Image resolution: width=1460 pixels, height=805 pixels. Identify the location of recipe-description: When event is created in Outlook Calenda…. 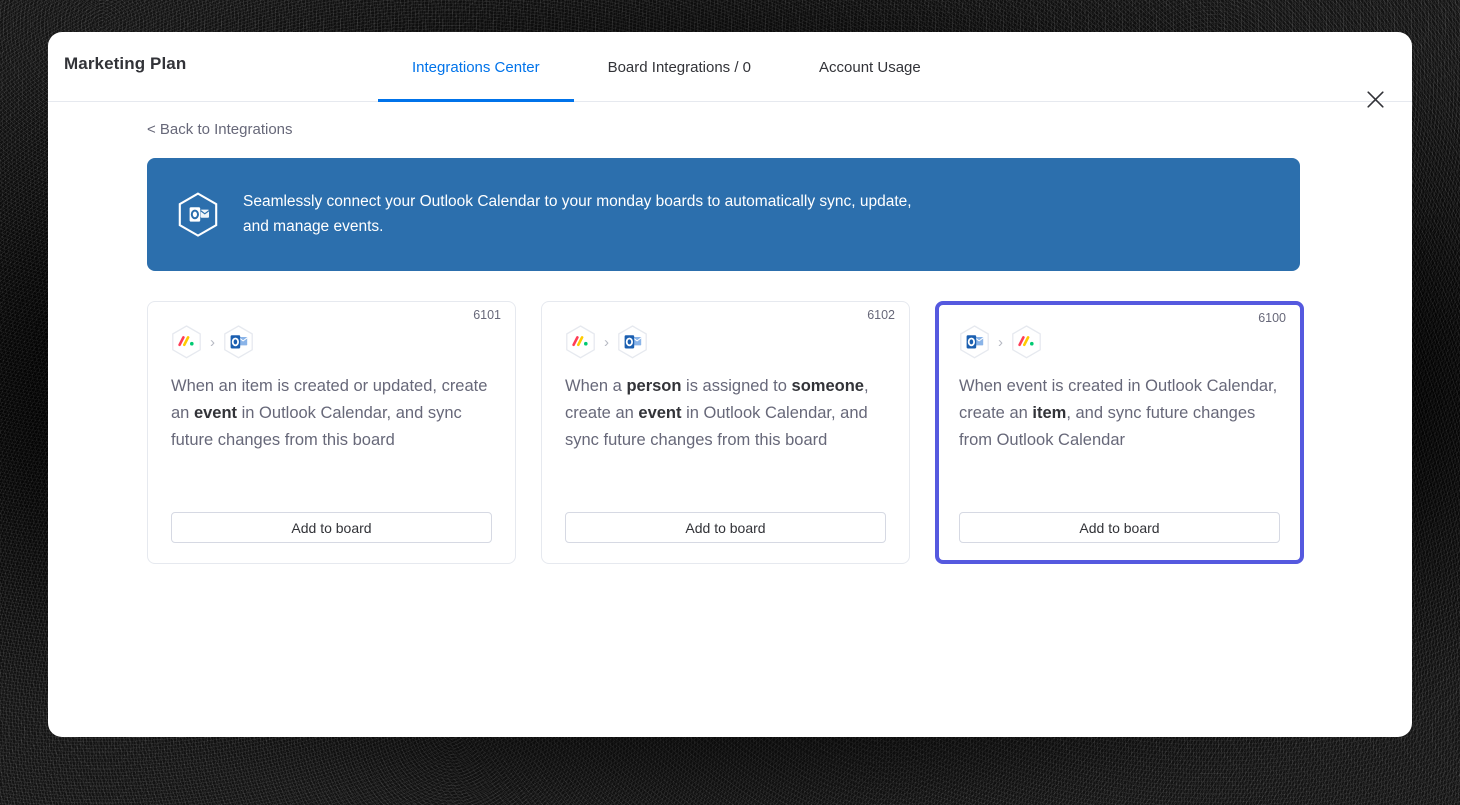
(1119, 435).